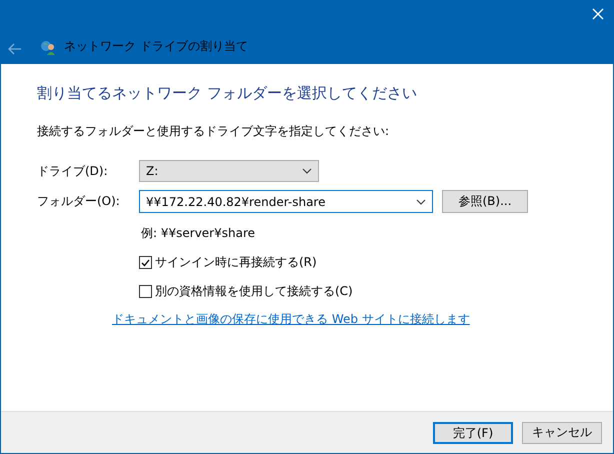 This screenshot has height=454, width=614. Describe the element at coordinates (79, 201) in the screenshot. I see `folder-label: フォルダー(O):` at that location.